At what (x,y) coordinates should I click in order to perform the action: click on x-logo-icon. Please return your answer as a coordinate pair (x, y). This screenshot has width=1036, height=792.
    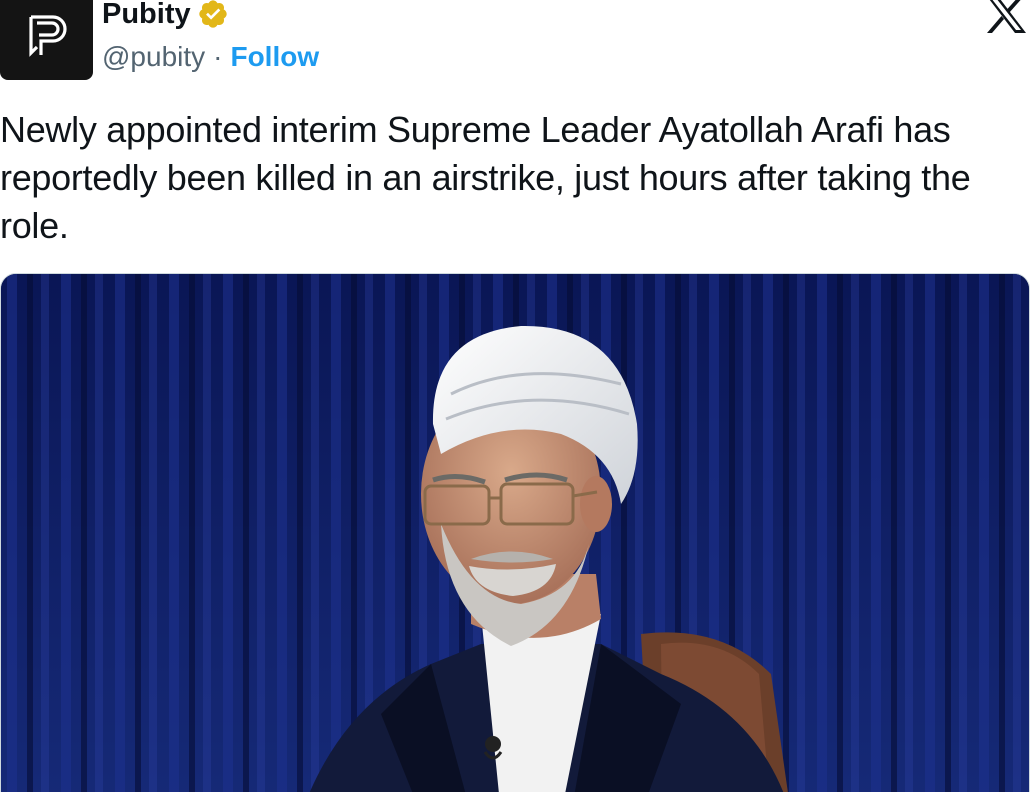
    Looking at the image, I should click on (1006, 17).